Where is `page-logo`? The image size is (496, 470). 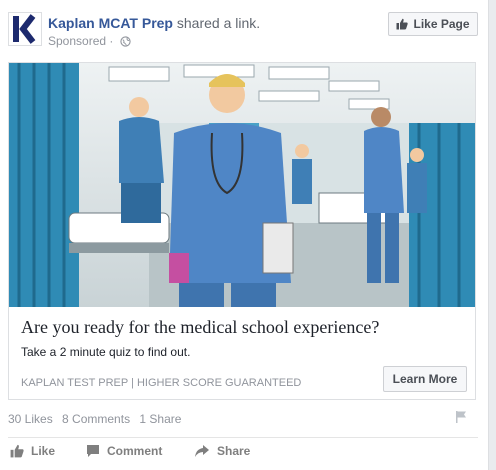
page-logo is located at coordinates (25, 29).